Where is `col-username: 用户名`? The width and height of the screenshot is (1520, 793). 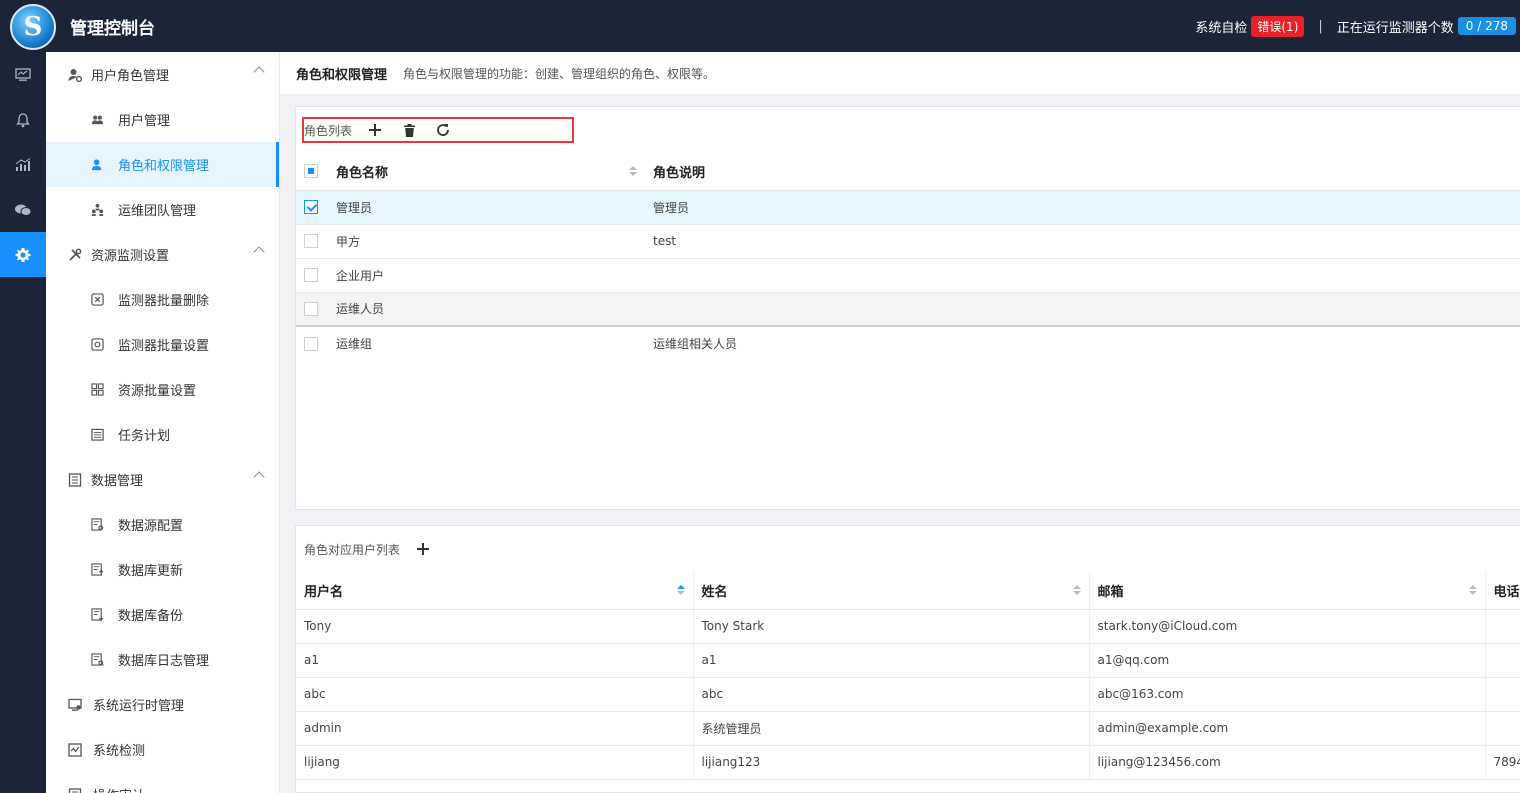
col-username: 用户名 is located at coordinates (495, 591).